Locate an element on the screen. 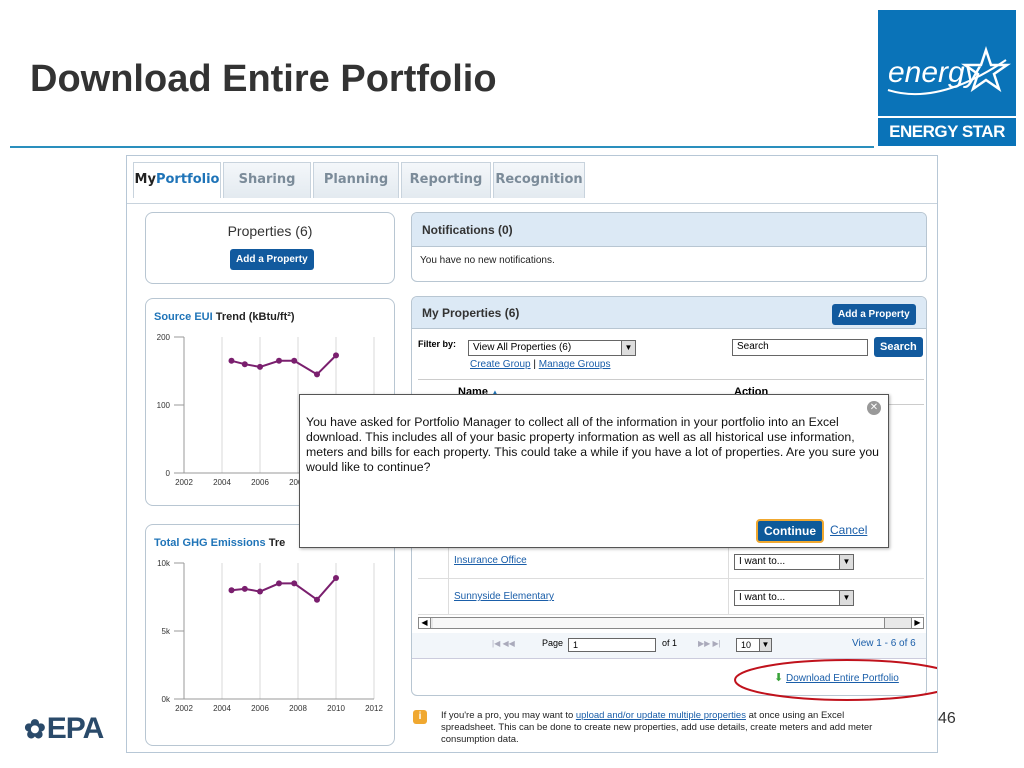  horizontal-scrollbar: ◀ ▶ is located at coordinates (671, 623).